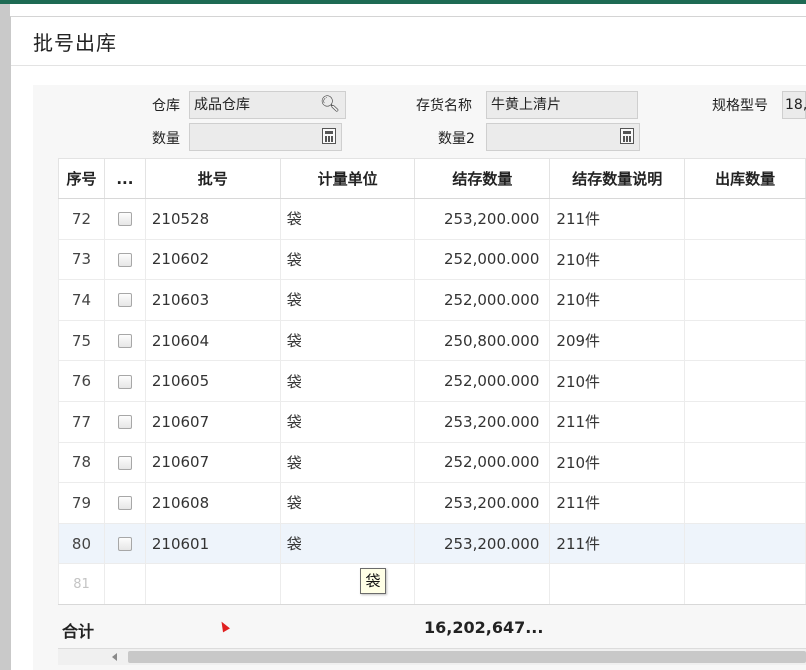  What do you see at coordinates (482, 178) in the screenshot?
I see `column-header-stock: 结存数量` at bounding box center [482, 178].